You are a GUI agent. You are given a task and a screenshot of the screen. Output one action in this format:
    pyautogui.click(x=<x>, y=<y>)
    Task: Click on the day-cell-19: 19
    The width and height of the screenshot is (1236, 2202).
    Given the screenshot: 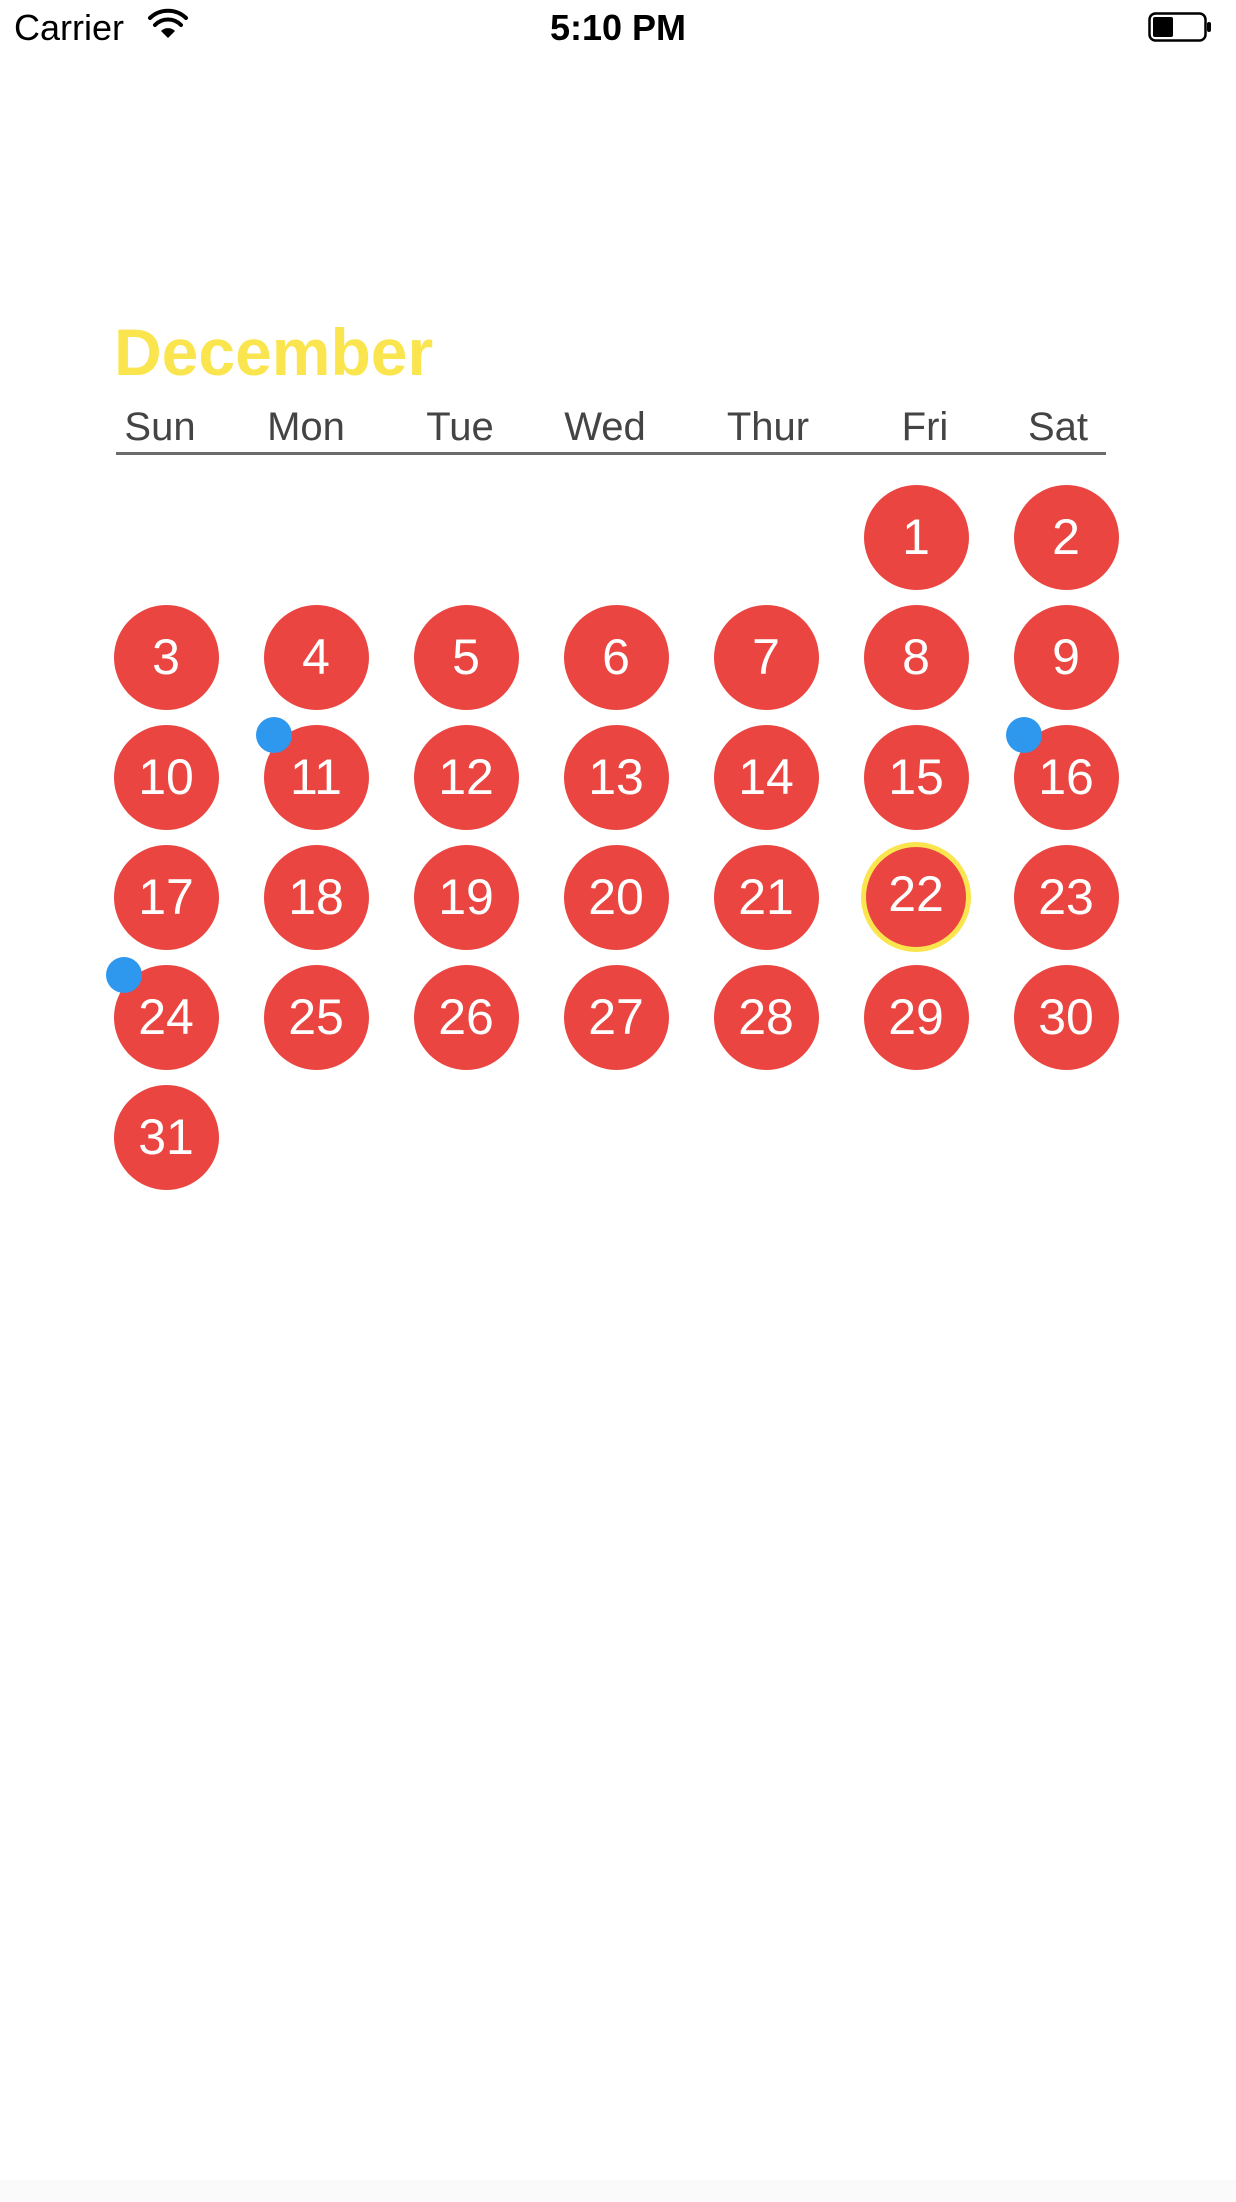 What is the action you would take?
    pyautogui.click(x=466, y=897)
    